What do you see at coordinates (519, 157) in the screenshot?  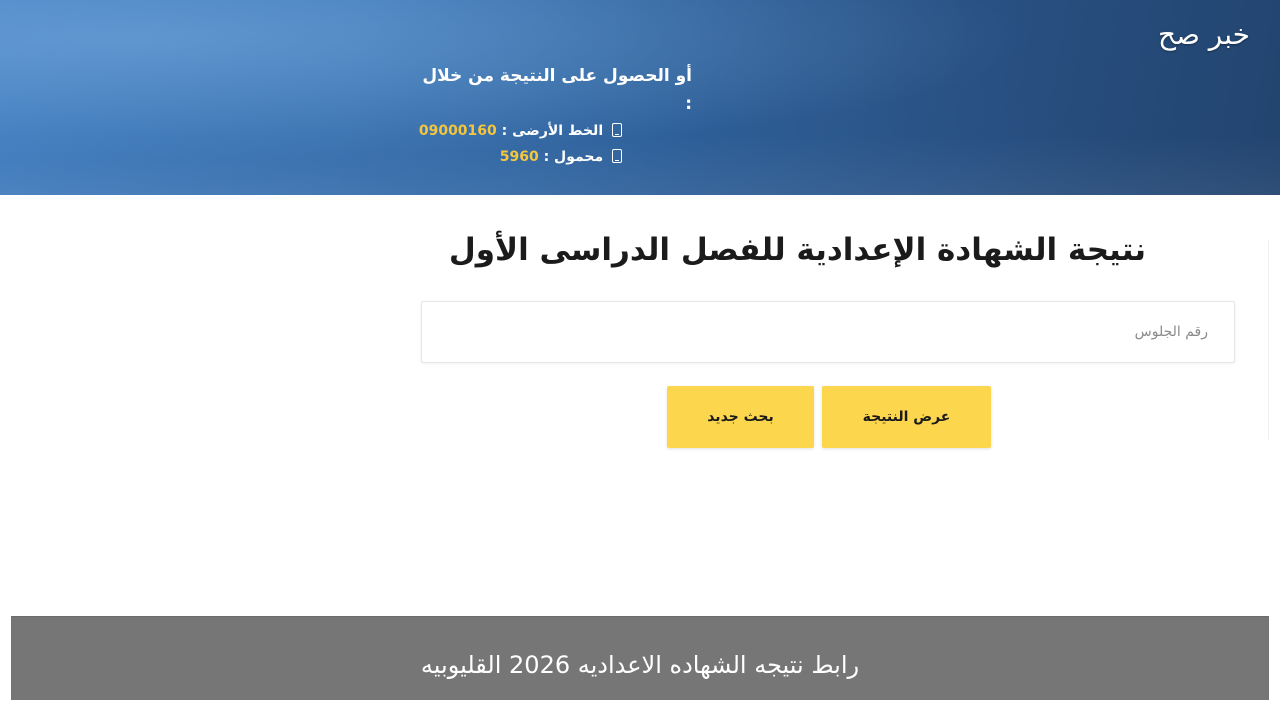 I see `mobile-number: 5960` at bounding box center [519, 157].